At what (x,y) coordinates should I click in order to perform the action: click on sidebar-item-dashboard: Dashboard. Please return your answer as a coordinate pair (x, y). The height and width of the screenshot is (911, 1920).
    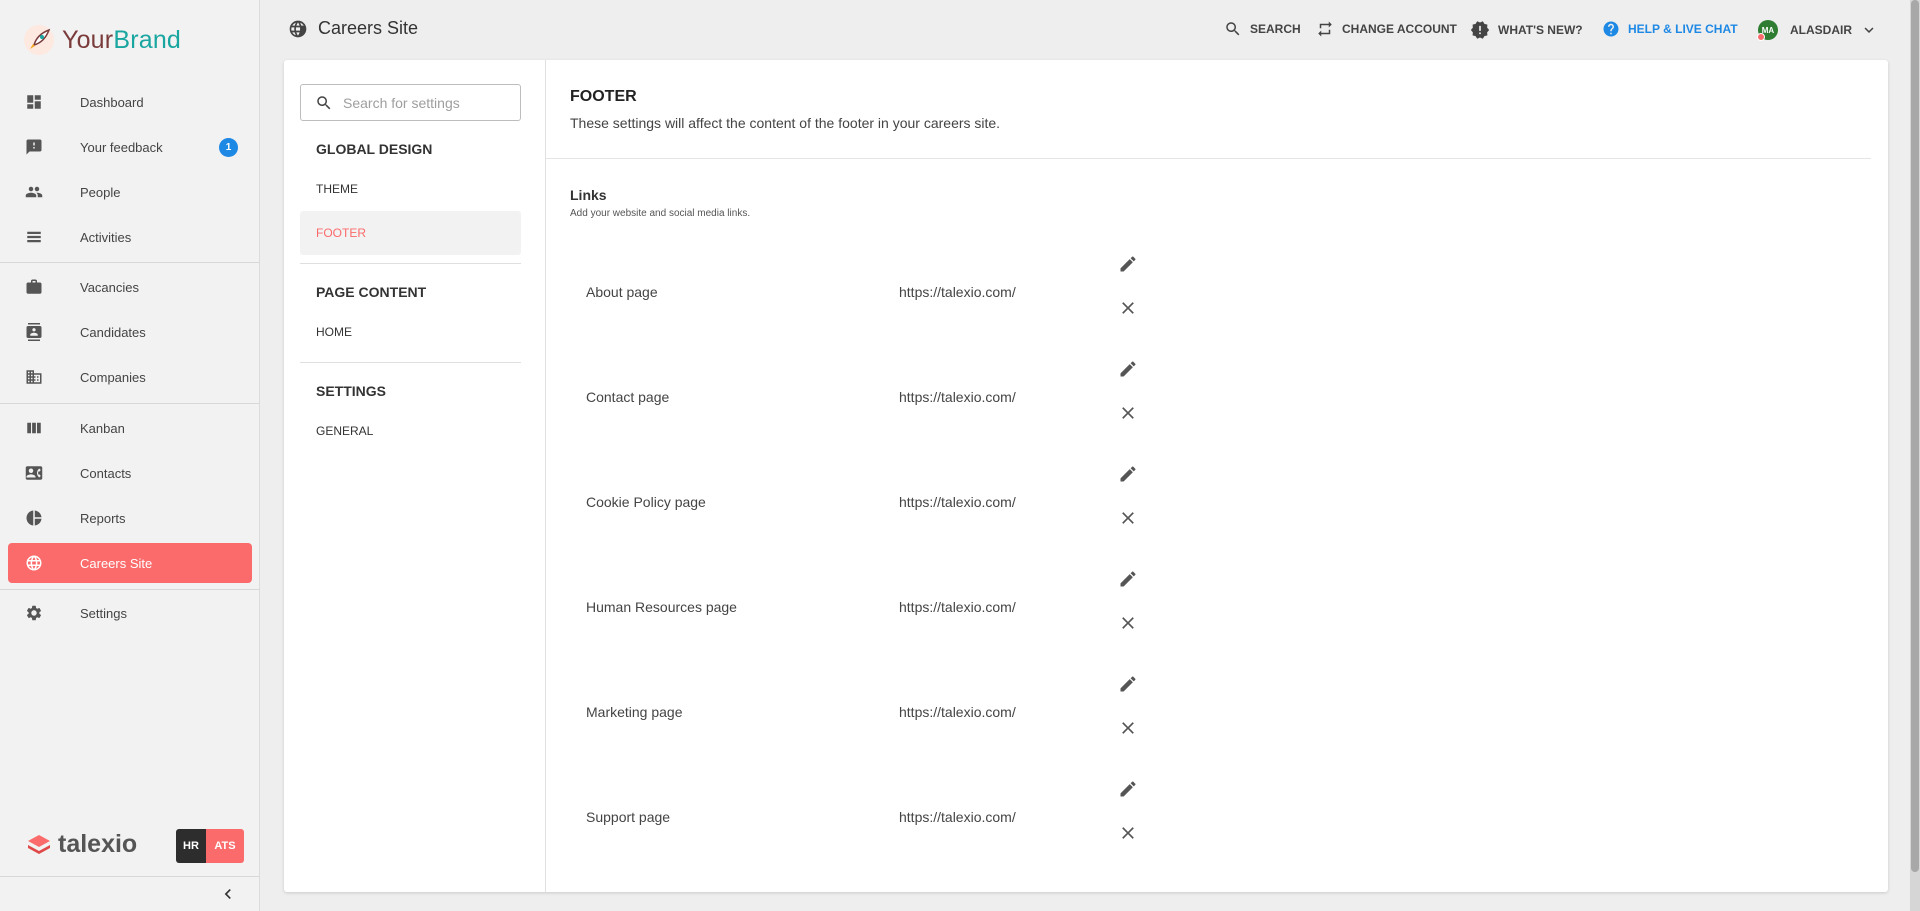
    Looking at the image, I should click on (130, 102).